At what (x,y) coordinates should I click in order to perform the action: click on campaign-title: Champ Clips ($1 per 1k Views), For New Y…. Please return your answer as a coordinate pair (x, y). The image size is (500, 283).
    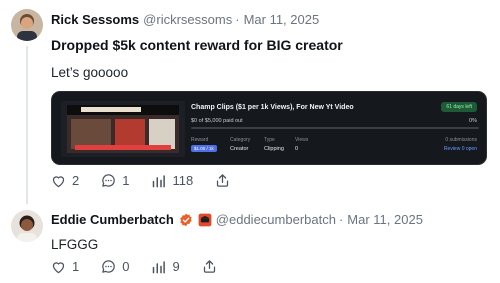
    Looking at the image, I should click on (272, 107).